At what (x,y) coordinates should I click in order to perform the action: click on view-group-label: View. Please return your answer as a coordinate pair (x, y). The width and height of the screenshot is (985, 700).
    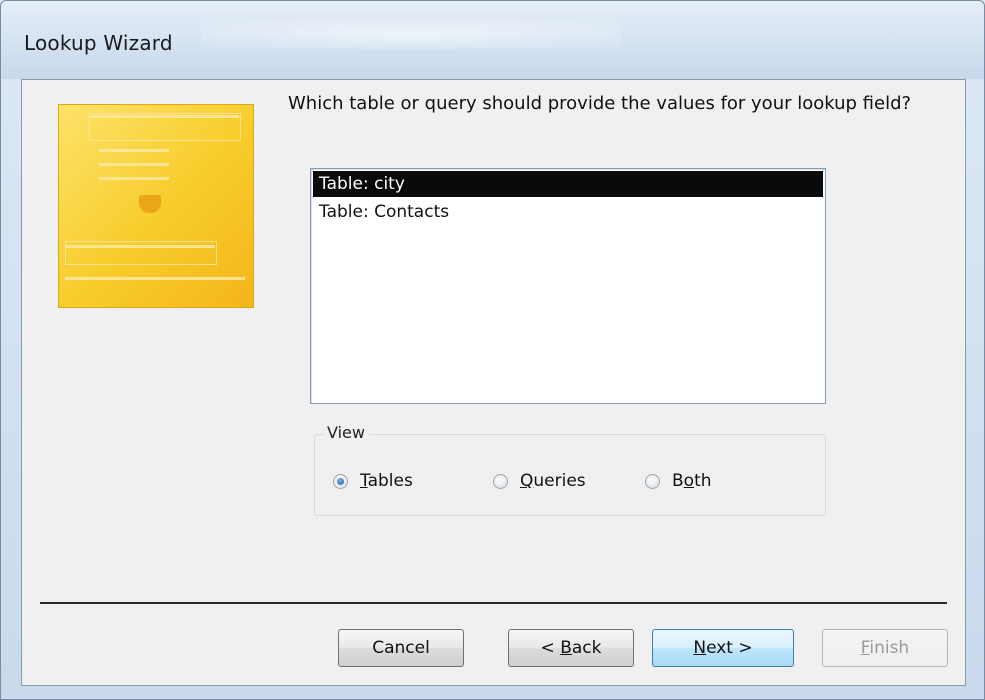
    Looking at the image, I should click on (346, 432).